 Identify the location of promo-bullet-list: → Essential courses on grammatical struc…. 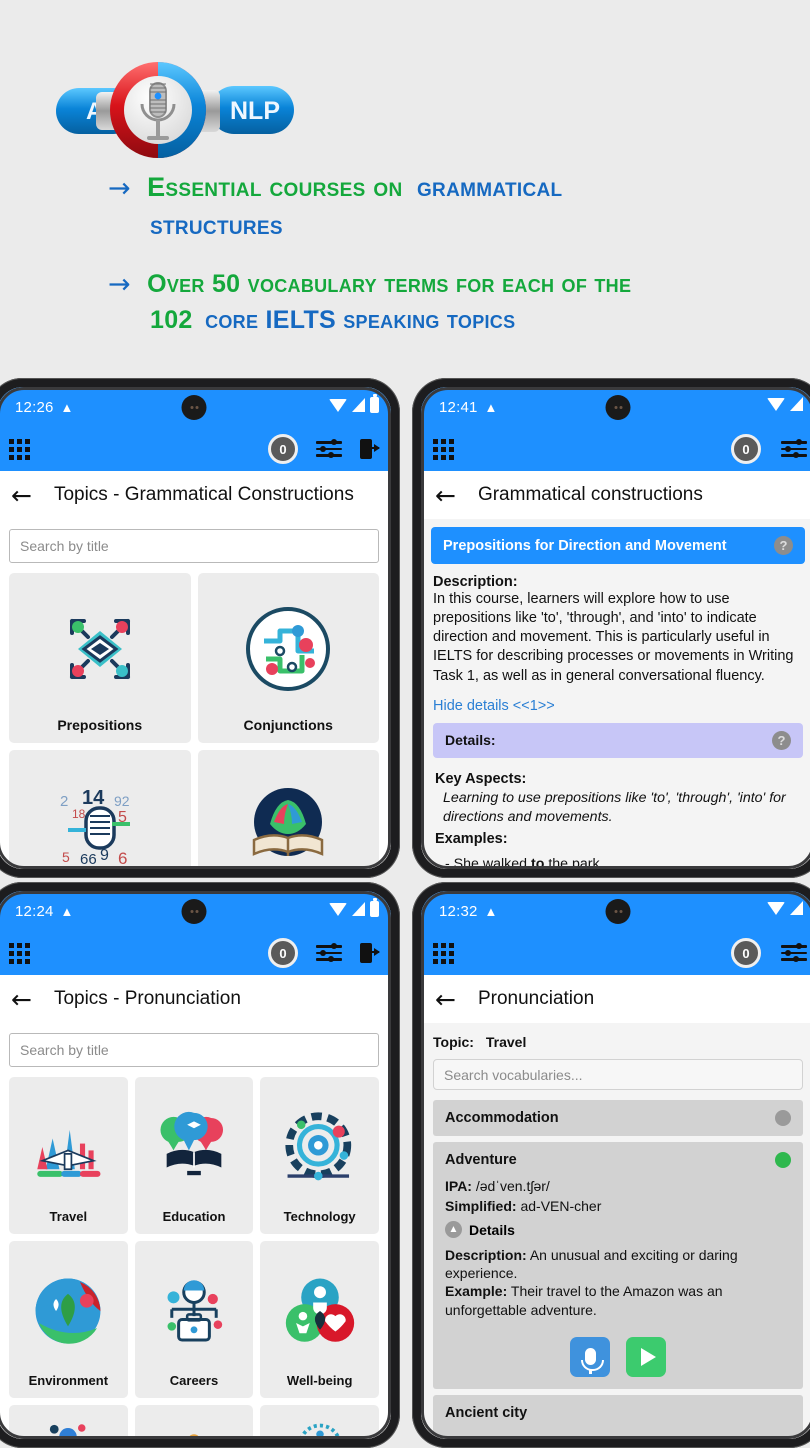
(458, 261).